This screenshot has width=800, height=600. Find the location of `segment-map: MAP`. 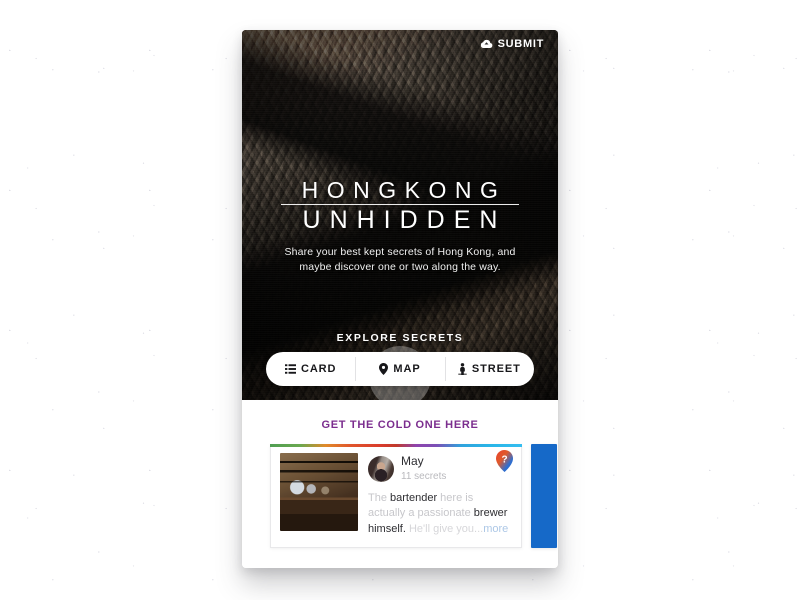

segment-map: MAP is located at coordinates (399, 369).